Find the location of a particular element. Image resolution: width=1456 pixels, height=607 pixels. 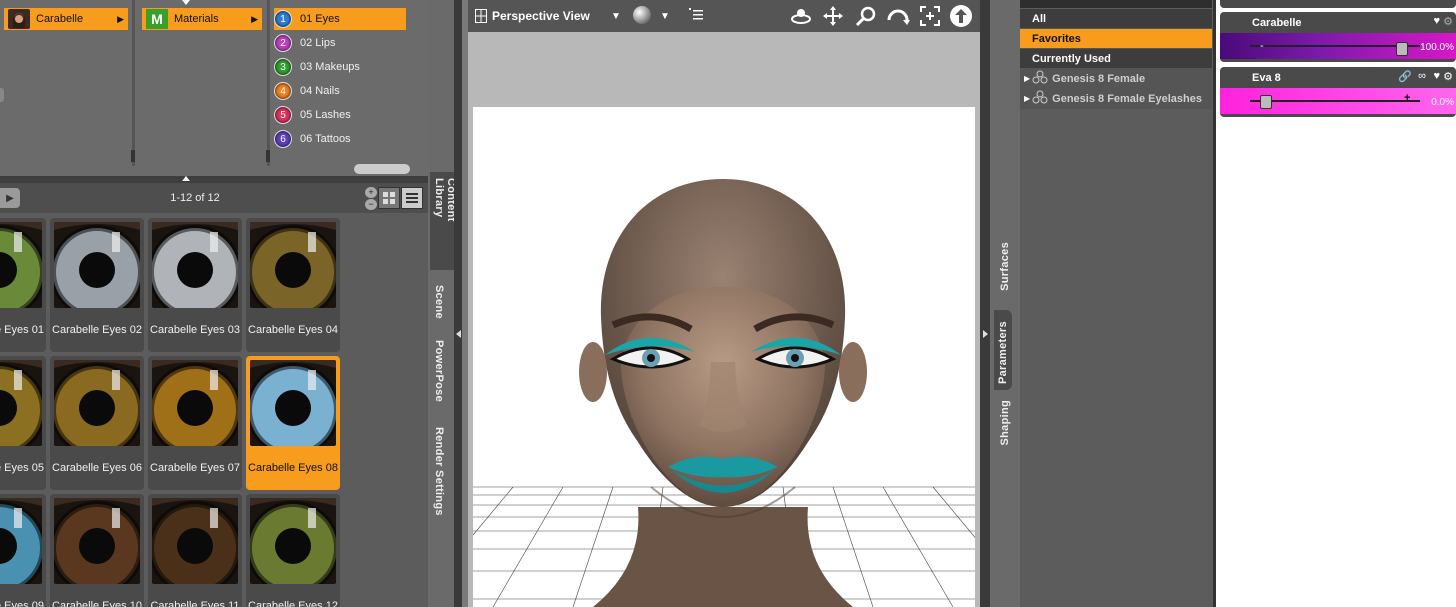

list-icon is located at coordinates (412, 198).